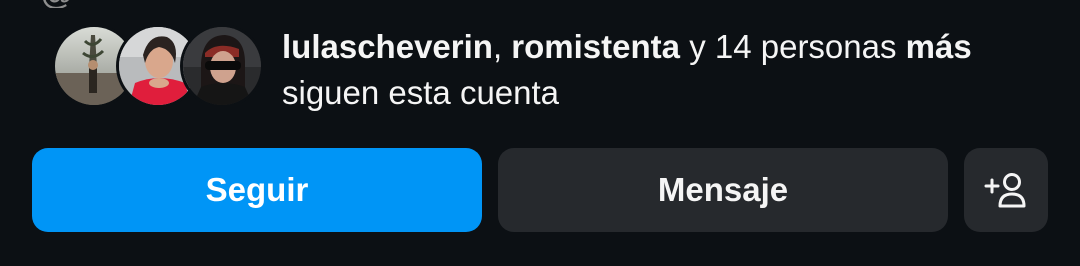 The image size is (1080, 266). I want to click on followed-by-count: 14 personas, so click(805, 46).